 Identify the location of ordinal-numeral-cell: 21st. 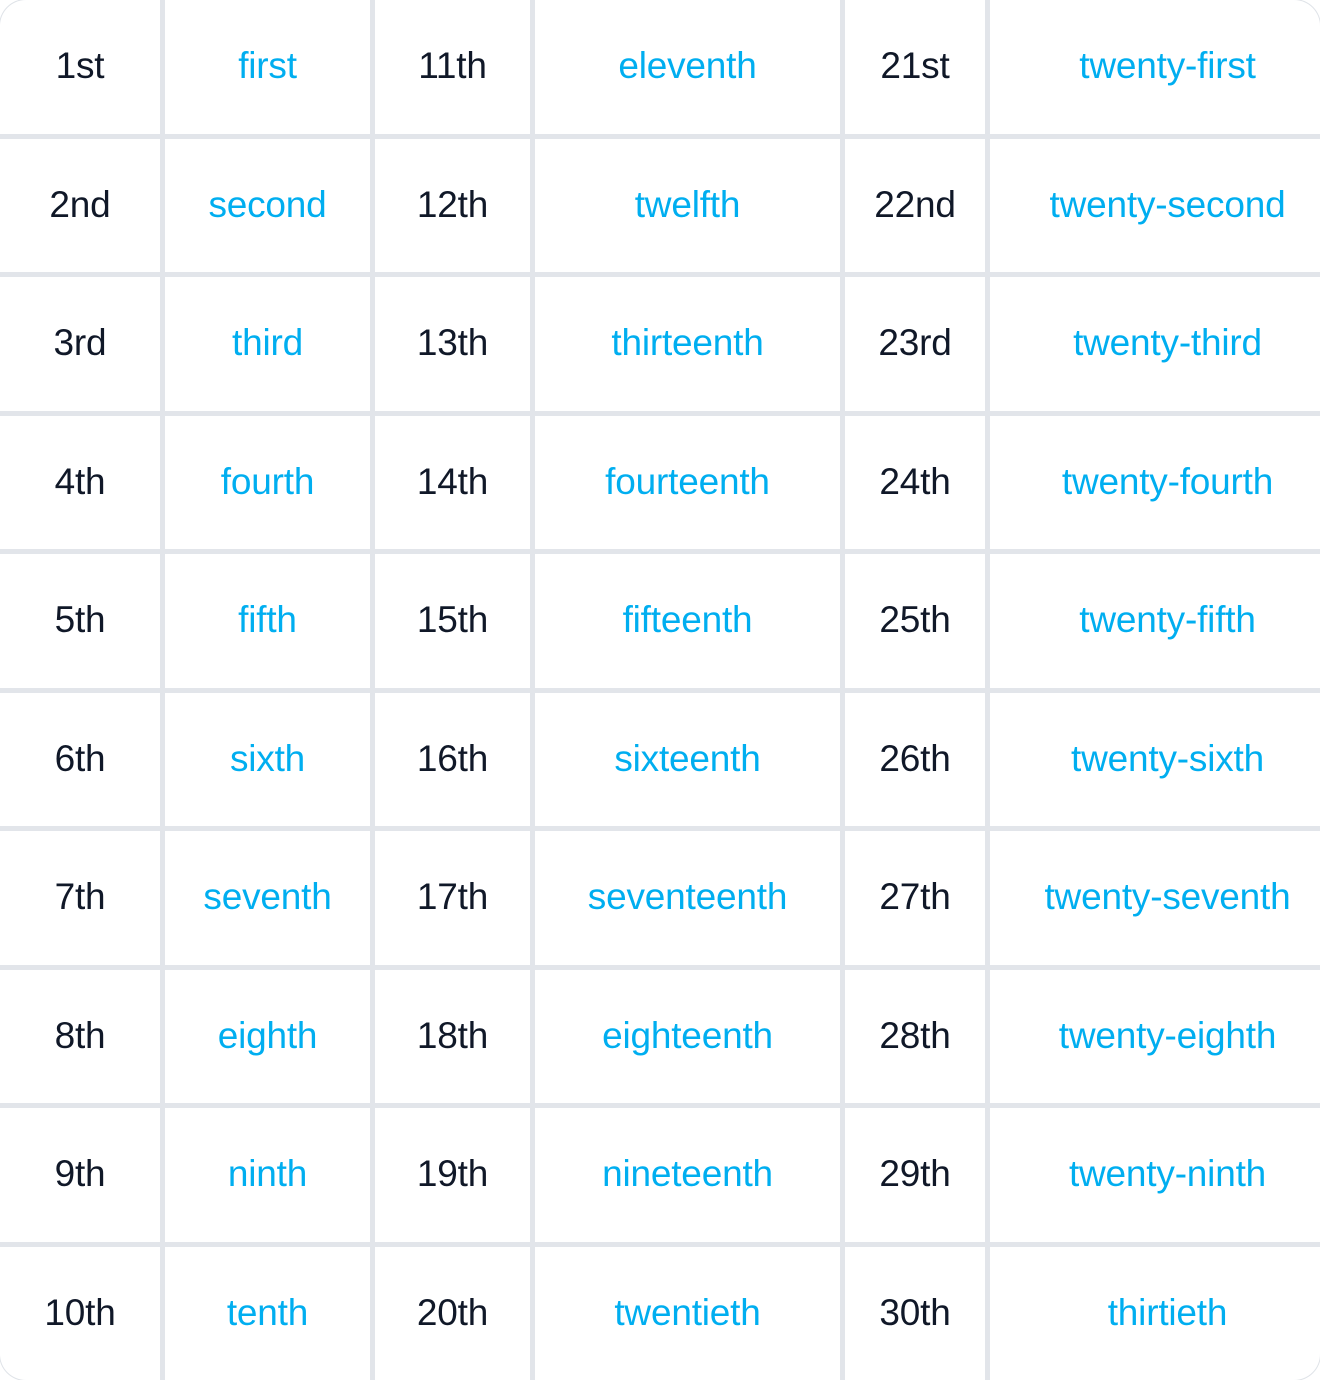
(915, 67).